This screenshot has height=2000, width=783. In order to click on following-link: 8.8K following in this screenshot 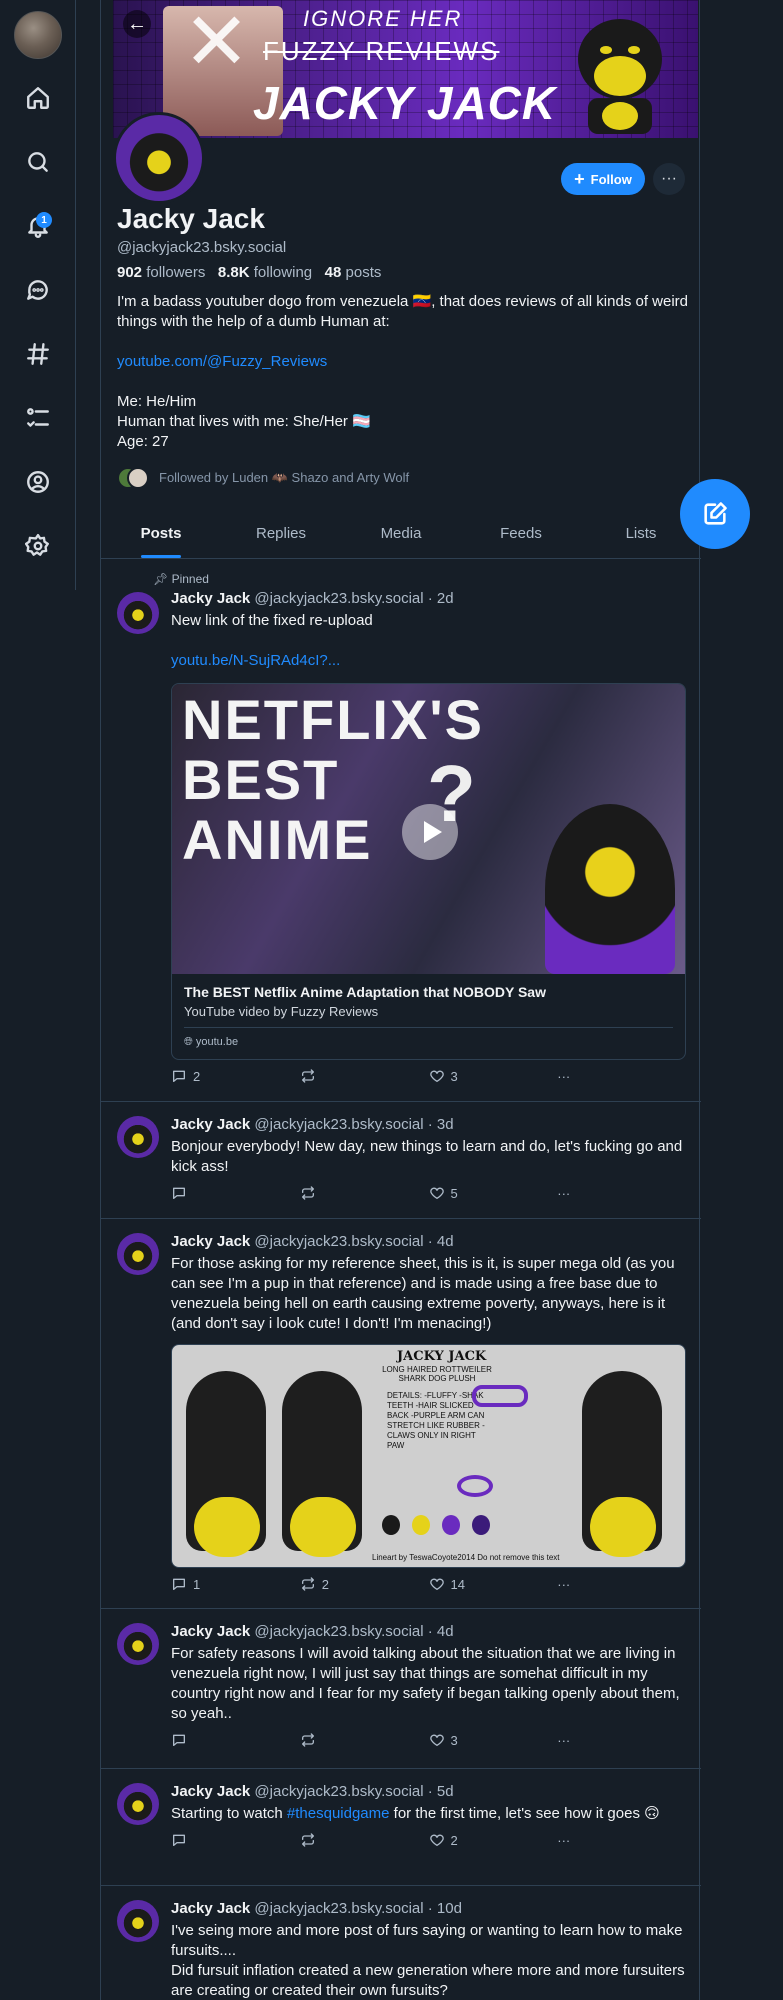, I will do `click(265, 272)`.